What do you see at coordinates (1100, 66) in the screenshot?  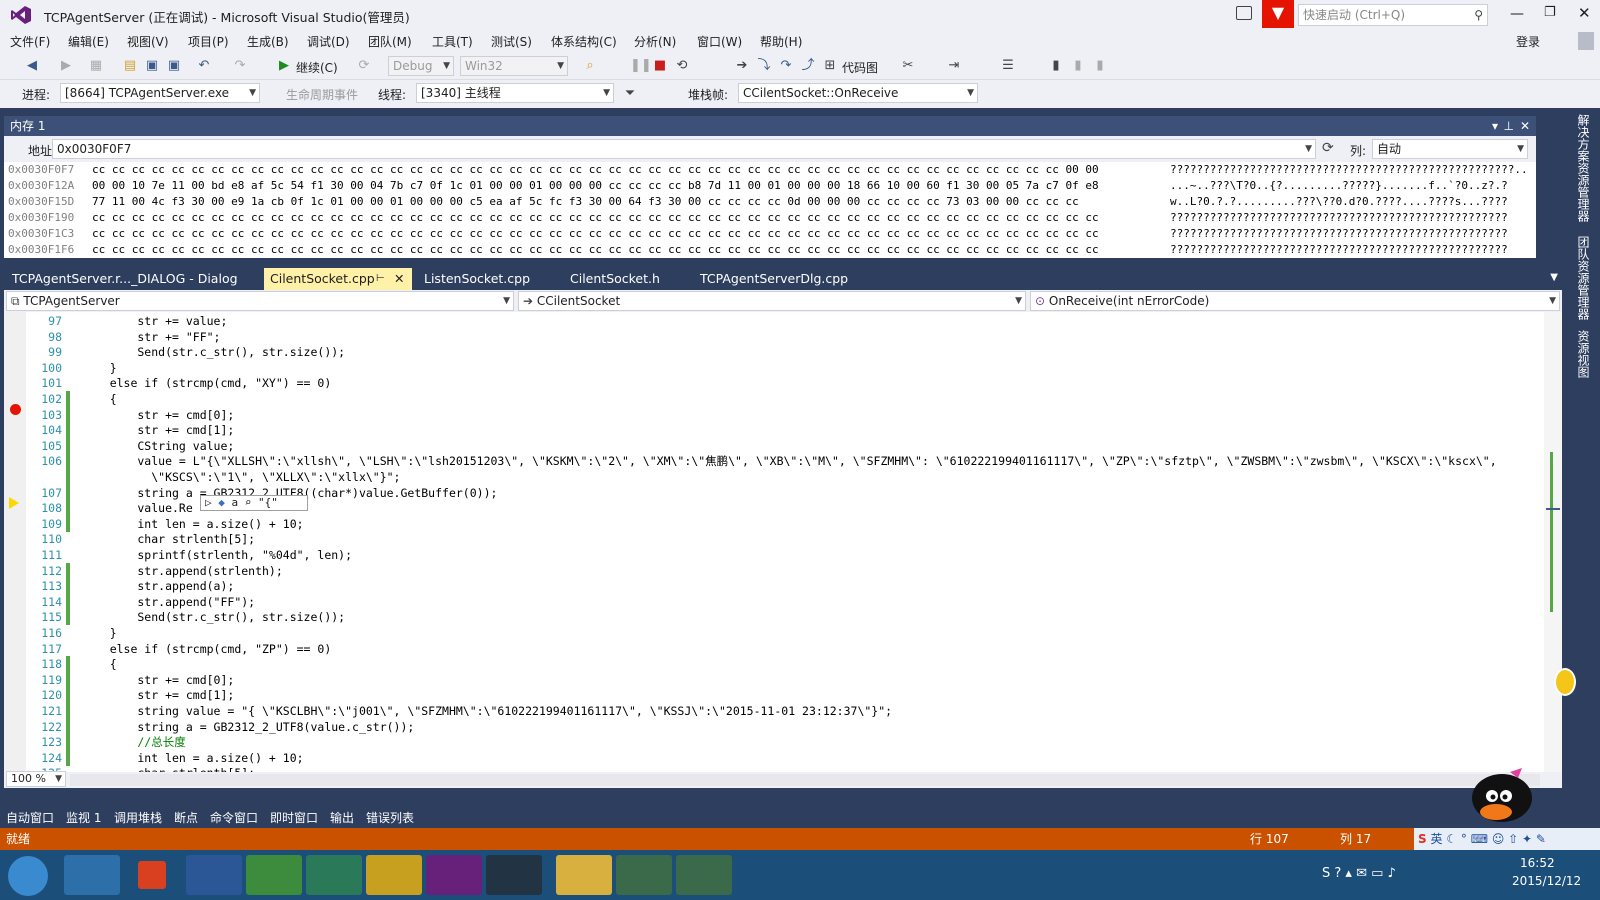 I see `next-bookmark-icon: ▮` at bounding box center [1100, 66].